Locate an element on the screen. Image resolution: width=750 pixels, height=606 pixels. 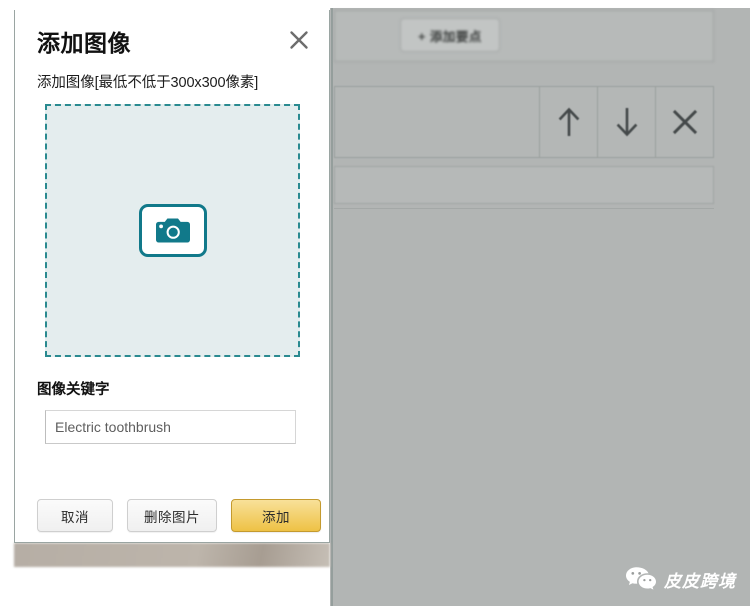
background-beige-strip is located at coordinates (172, 555).